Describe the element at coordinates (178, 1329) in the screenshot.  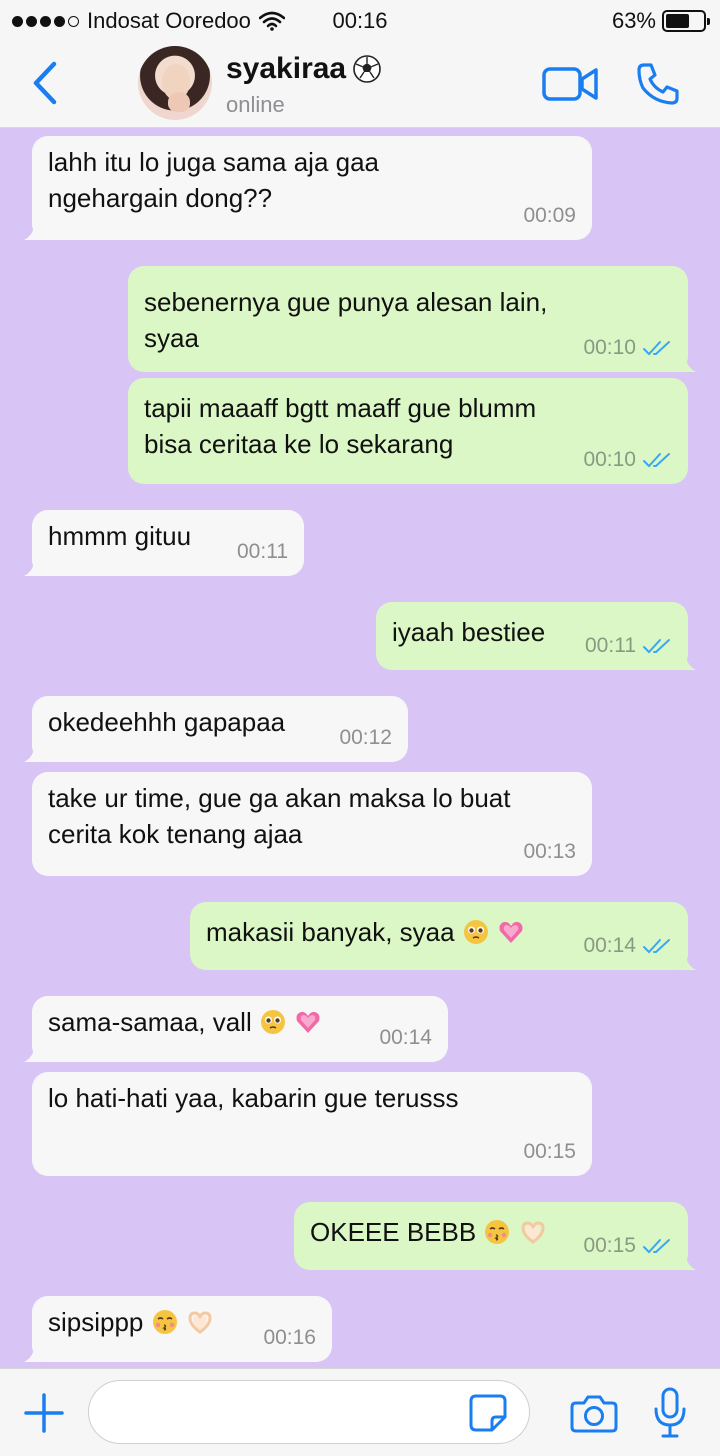
I see `message-bubble: sipsippp 00:16` at that location.